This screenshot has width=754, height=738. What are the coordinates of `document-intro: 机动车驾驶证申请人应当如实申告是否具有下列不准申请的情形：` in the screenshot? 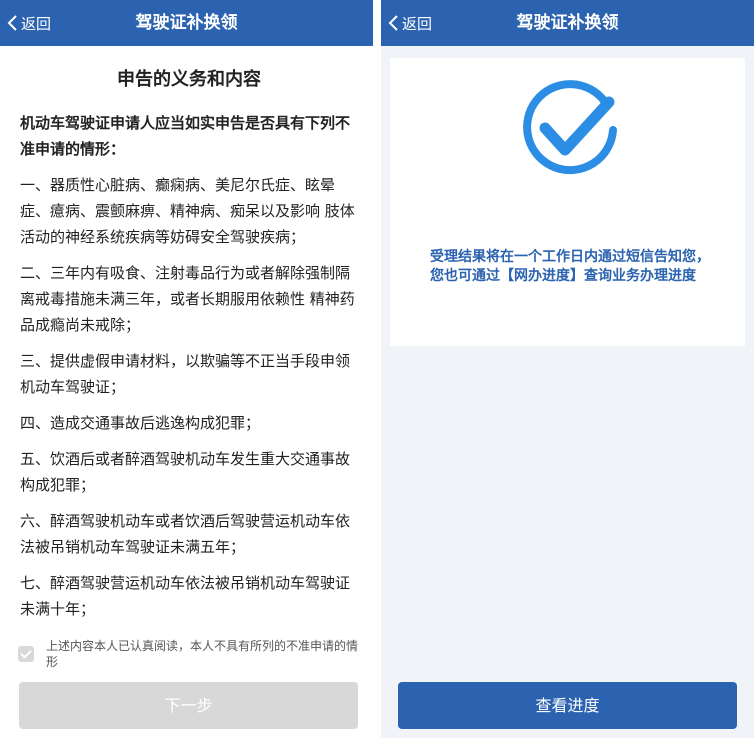 It's located at (185, 136).